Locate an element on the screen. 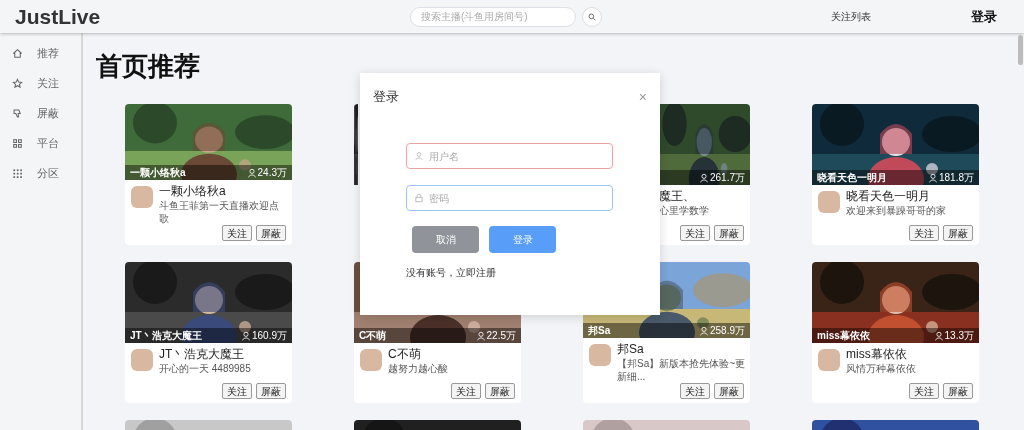 The width and height of the screenshot is (1024, 430). page-title: 首页推荐 is located at coordinates (148, 66).